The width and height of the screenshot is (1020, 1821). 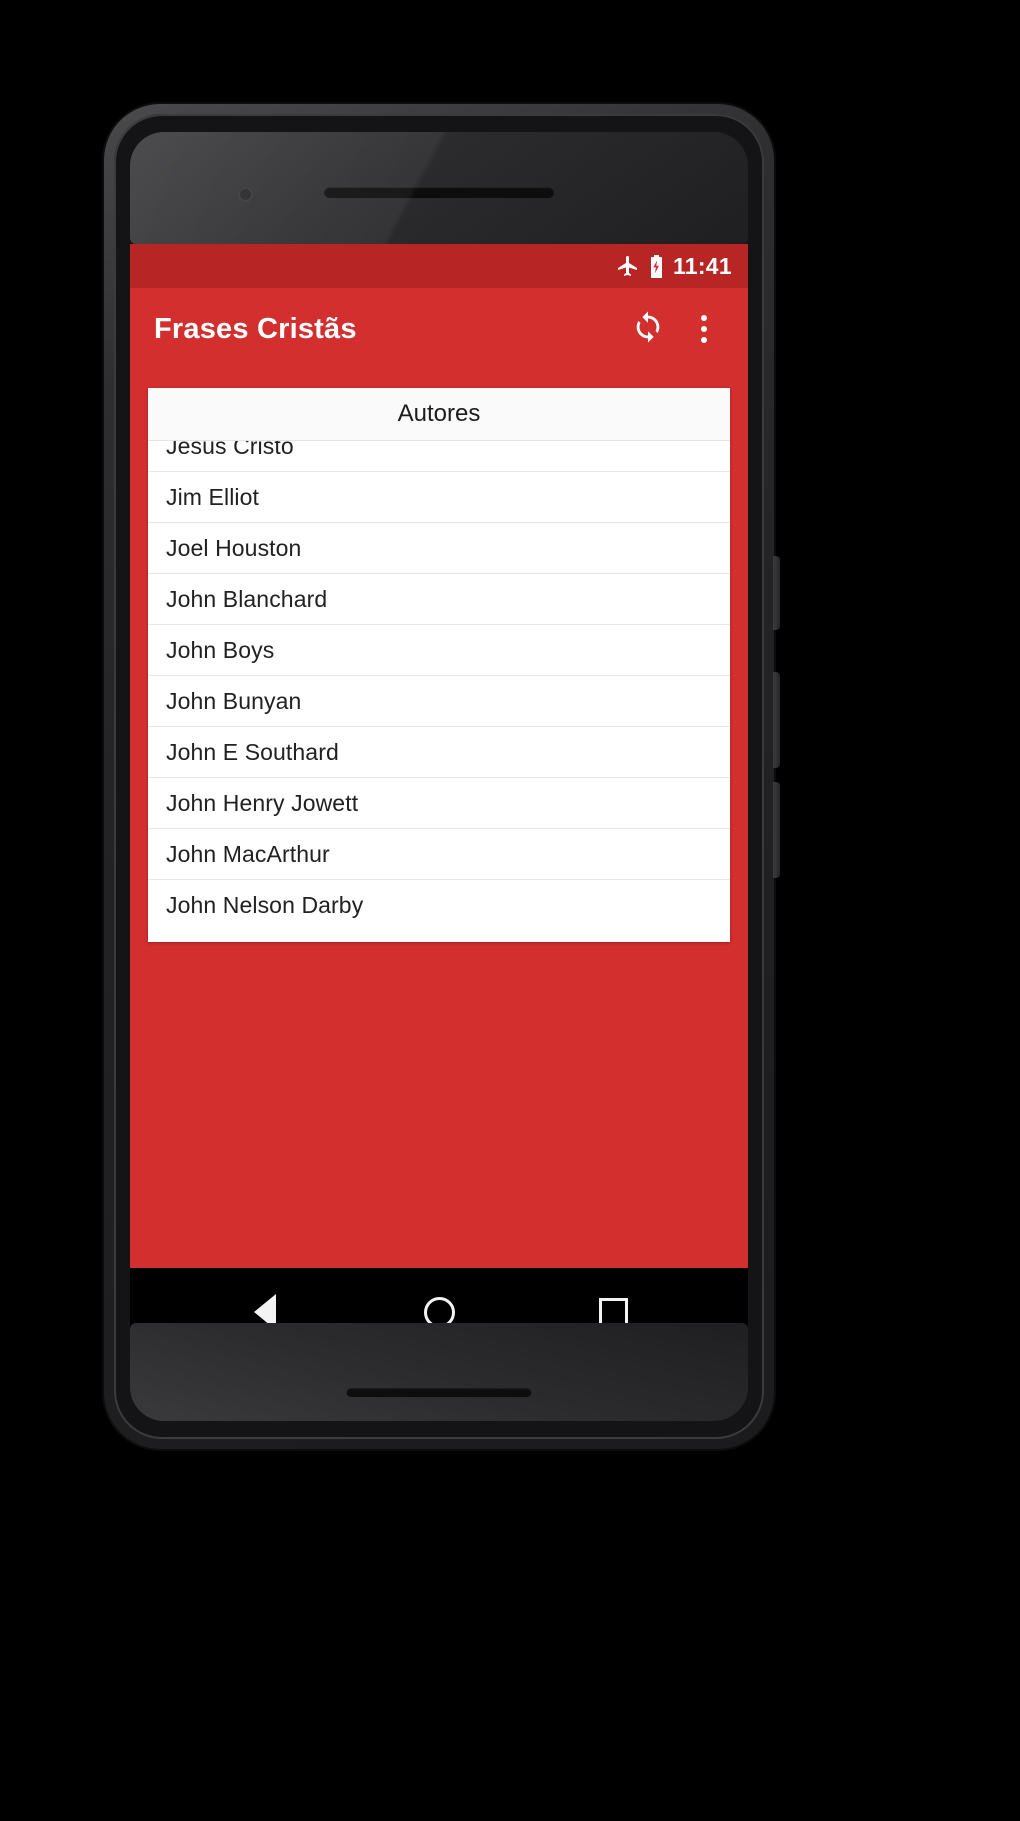 What do you see at coordinates (439, 599) in the screenshot?
I see `list-item: John Blanchard` at bounding box center [439, 599].